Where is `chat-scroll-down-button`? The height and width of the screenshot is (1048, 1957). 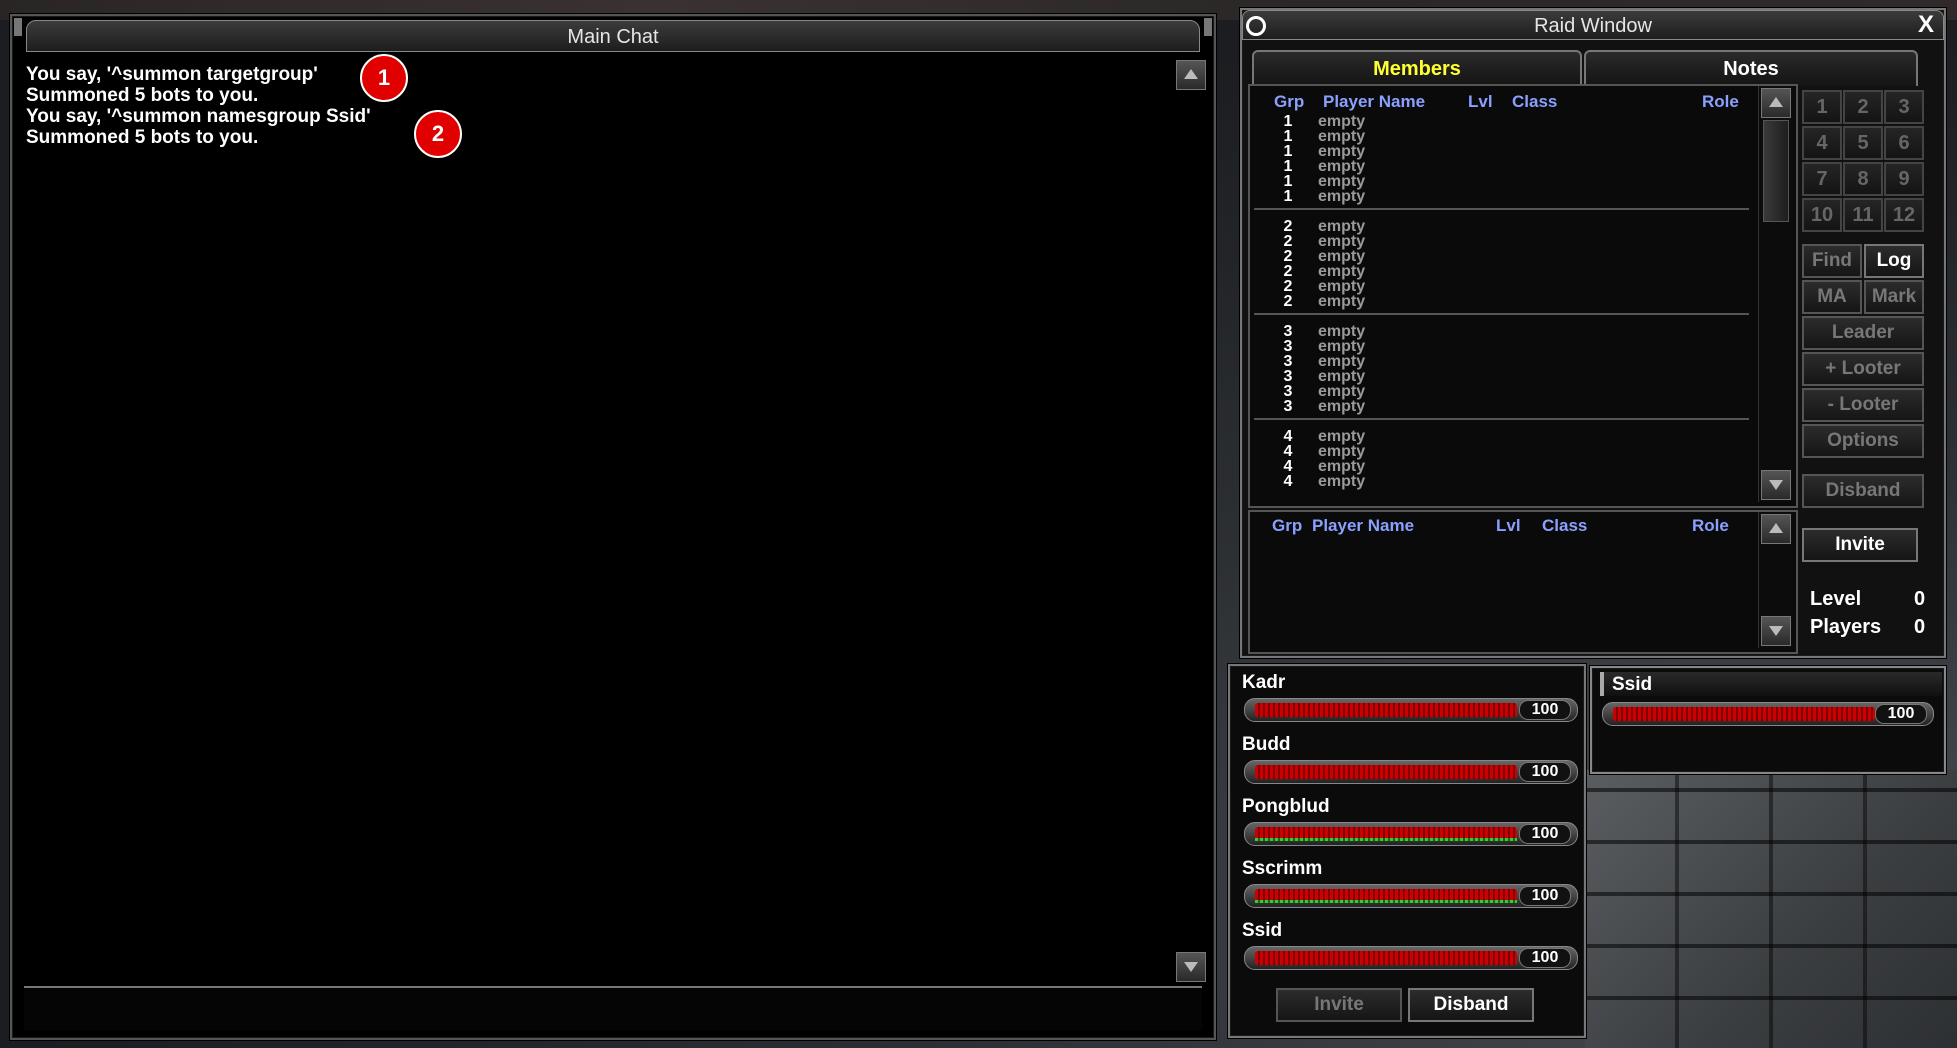 chat-scroll-down-button is located at coordinates (1191, 967).